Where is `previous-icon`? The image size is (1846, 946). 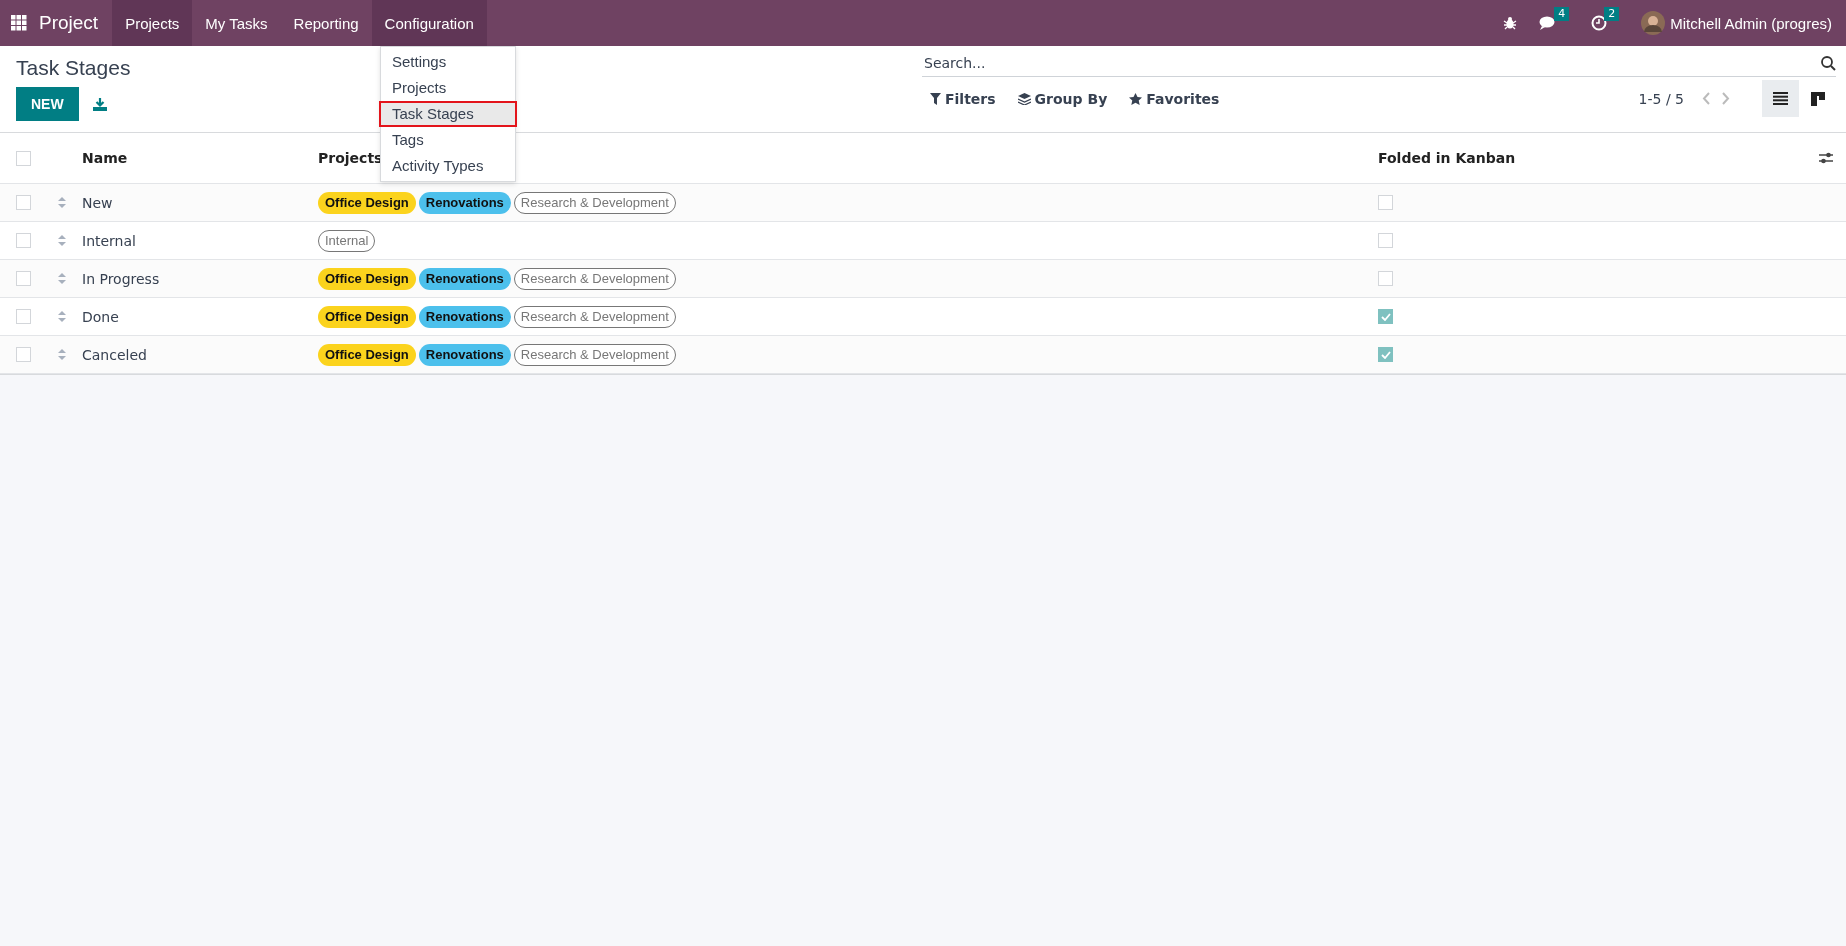 previous-icon is located at coordinates (1706, 98).